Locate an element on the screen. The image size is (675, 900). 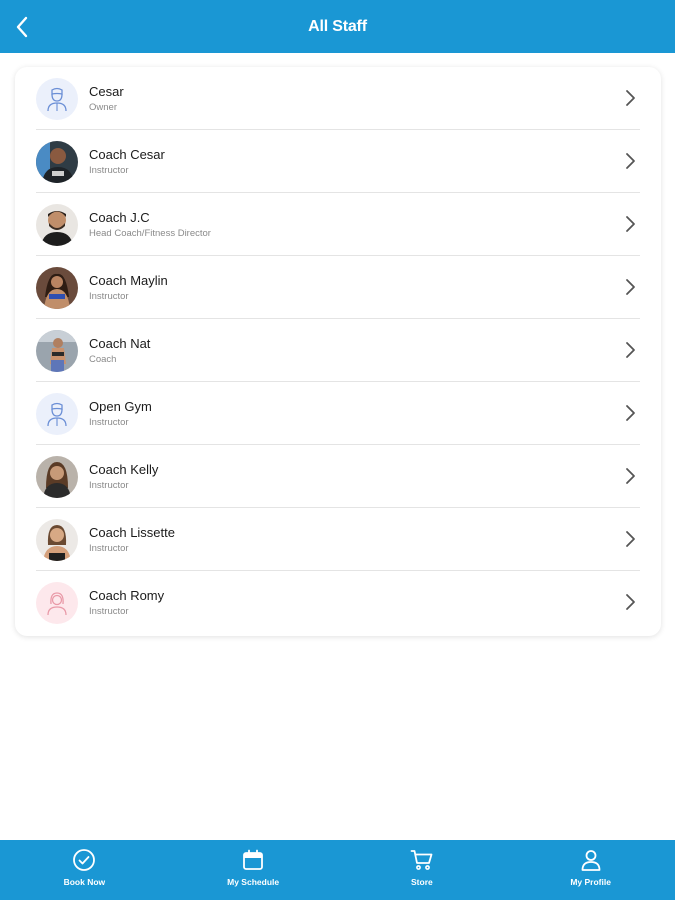
chevron-left-icon is located at coordinates (22, 27).